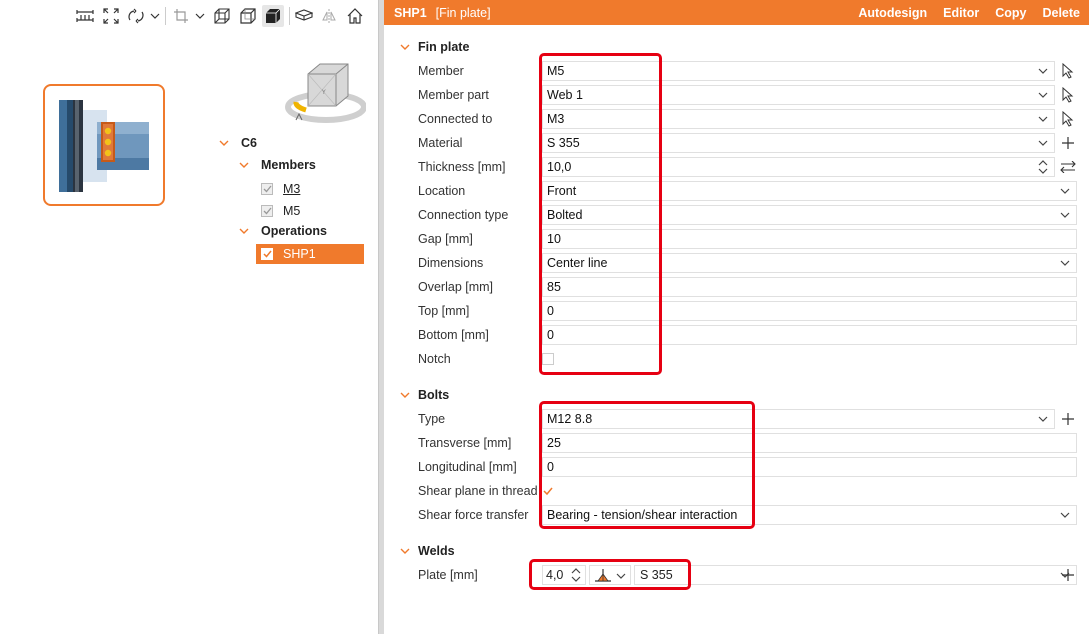 The image size is (1089, 634). Describe the element at coordinates (603, 575) in the screenshot. I see `fillet-weld-icon` at that location.